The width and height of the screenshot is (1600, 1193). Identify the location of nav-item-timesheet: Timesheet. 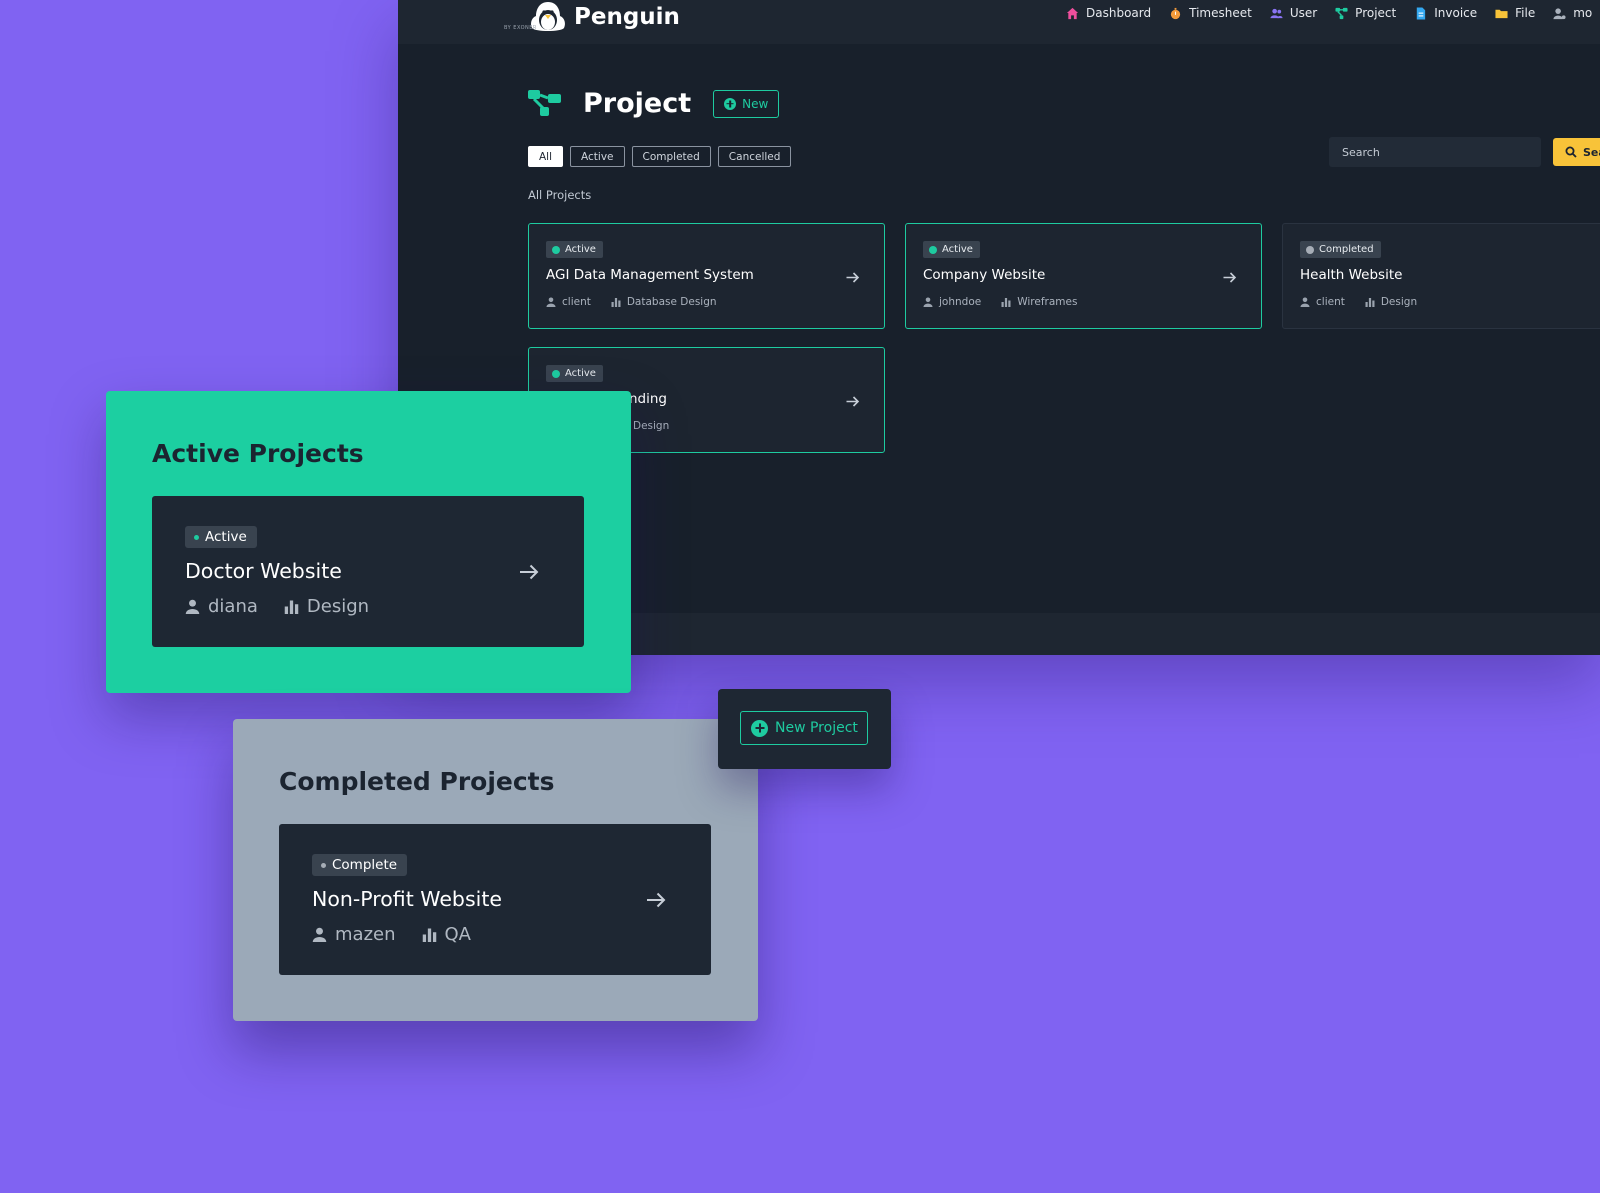
(1210, 13).